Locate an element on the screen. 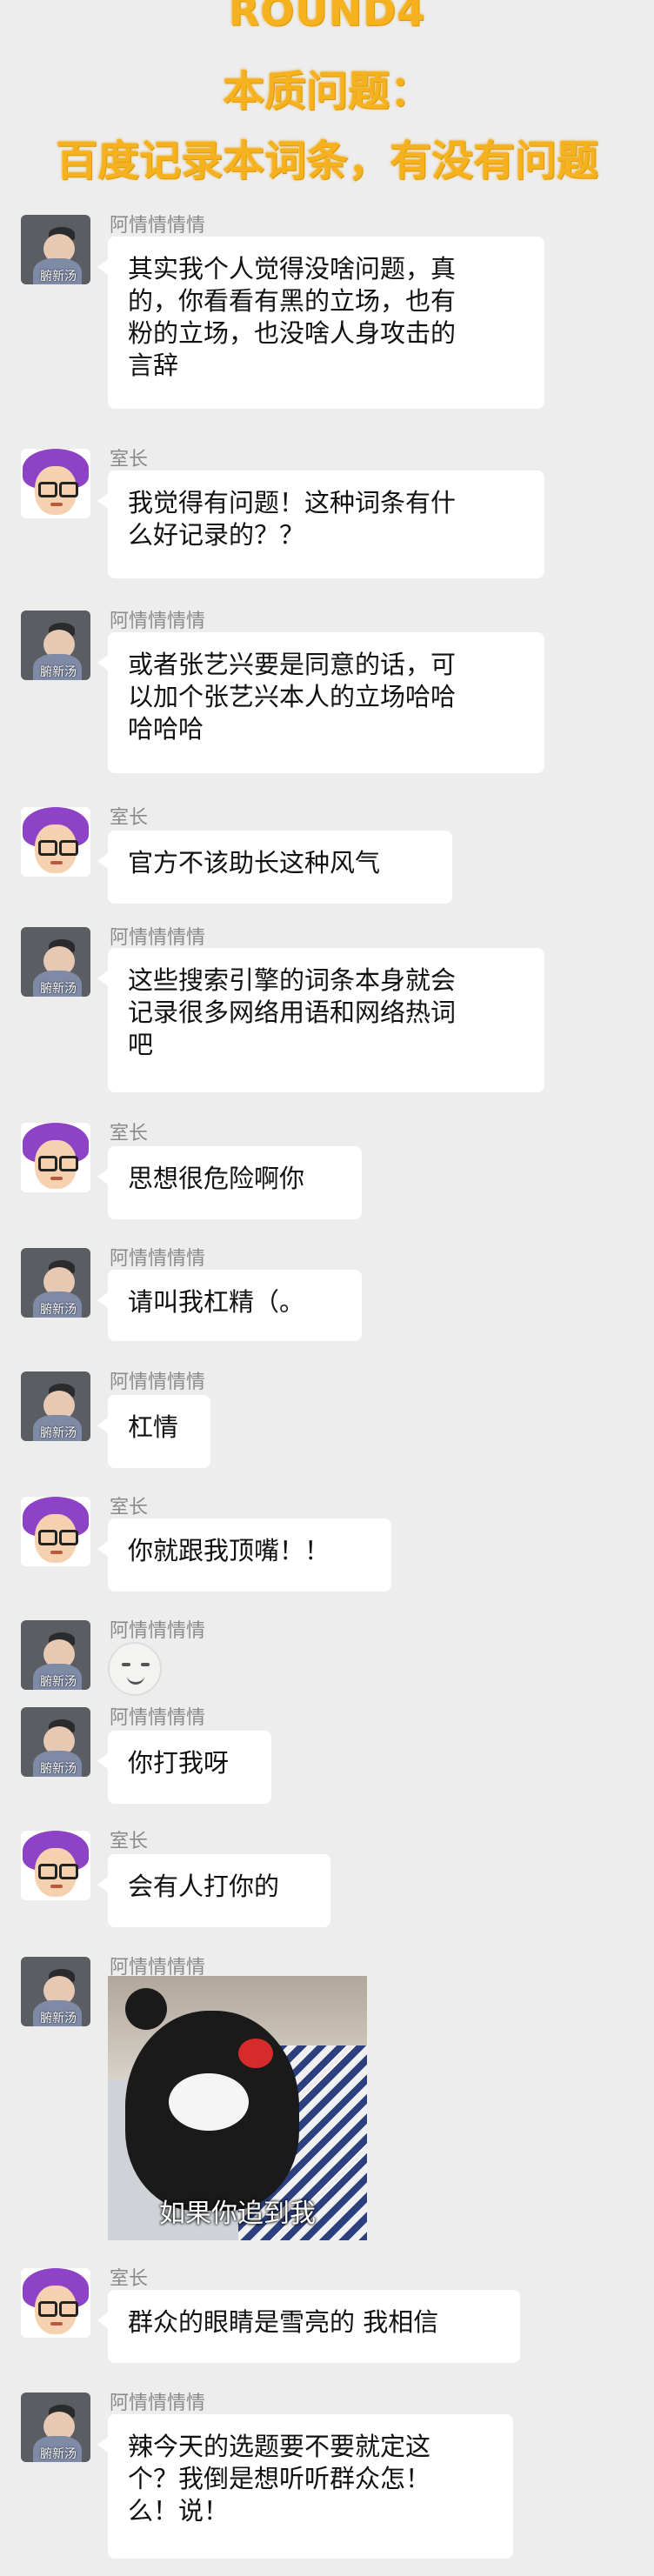  message-bubble: 会有人打你的 is located at coordinates (213, 1890).